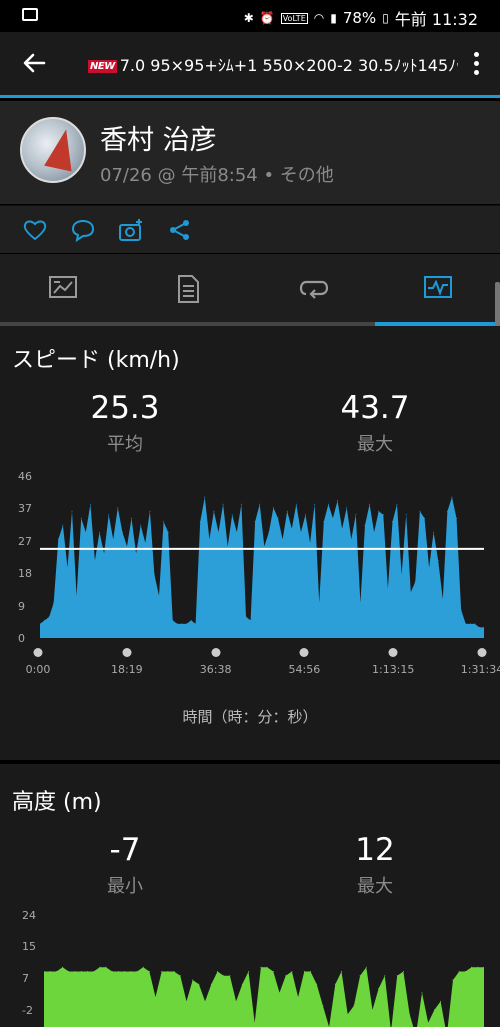 Image resolution: width=500 pixels, height=1027 pixels. What do you see at coordinates (187, 290) in the screenshot?
I see `tab-details` at bounding box center [187, 290].